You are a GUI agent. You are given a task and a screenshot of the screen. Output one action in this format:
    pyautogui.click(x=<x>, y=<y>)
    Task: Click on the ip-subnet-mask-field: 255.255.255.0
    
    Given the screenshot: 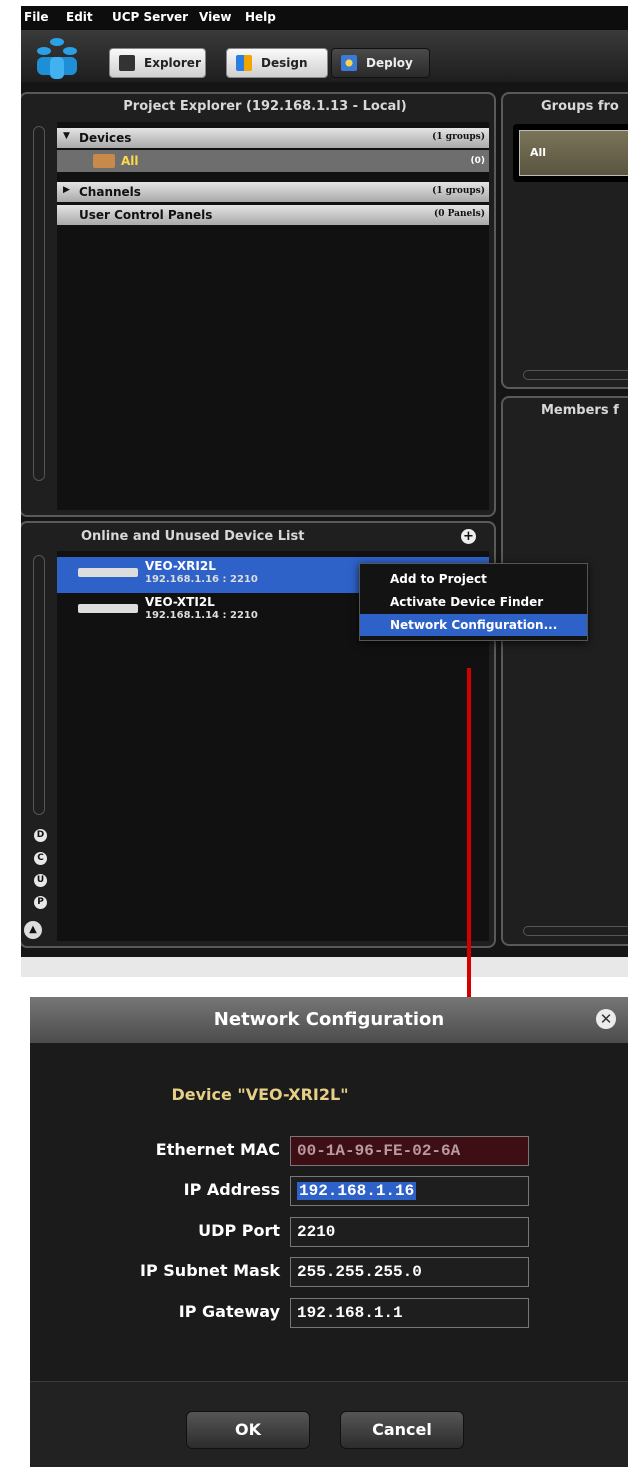 What is the action you would take?
    pyautogui.click(x=409, y=1272)
    